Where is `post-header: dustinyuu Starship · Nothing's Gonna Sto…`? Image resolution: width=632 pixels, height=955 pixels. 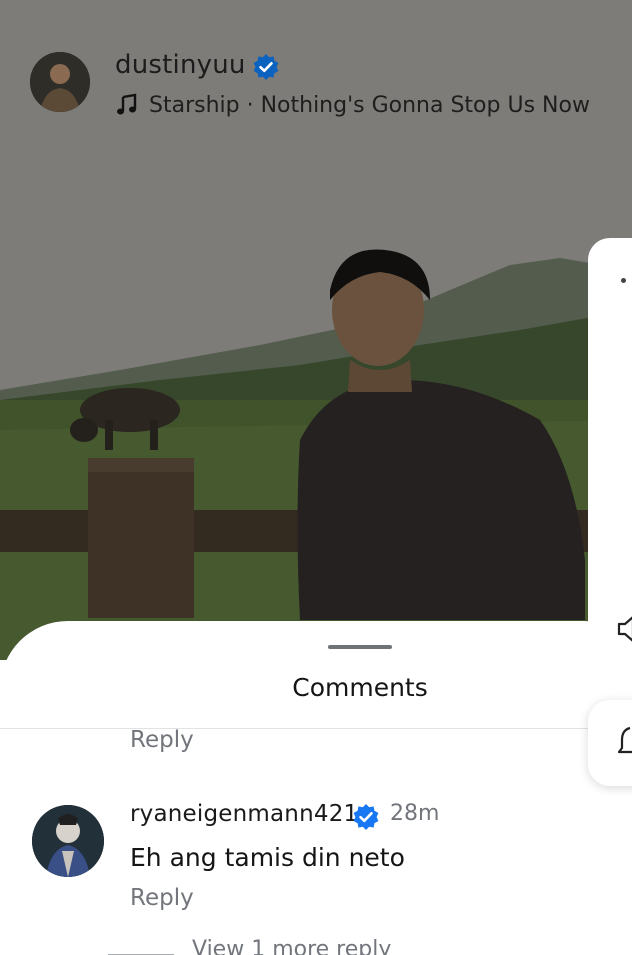 post-header: dustinyuu Starship · Nothing's Gonna Sto… is located at coordinates (330, 85).